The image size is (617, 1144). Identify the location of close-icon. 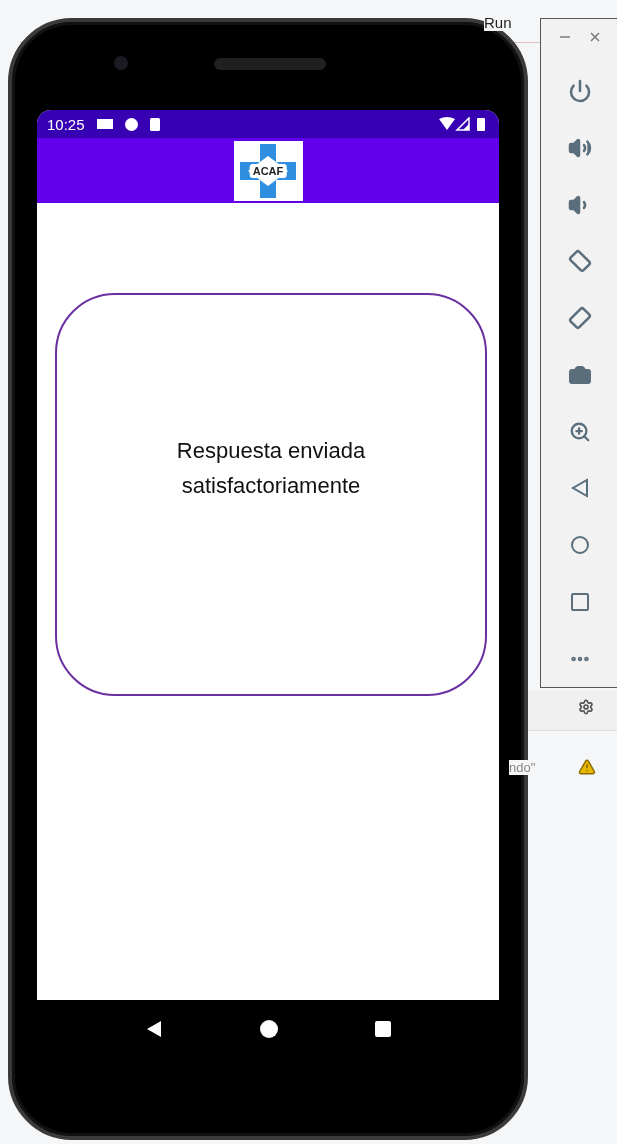
(595, 36).